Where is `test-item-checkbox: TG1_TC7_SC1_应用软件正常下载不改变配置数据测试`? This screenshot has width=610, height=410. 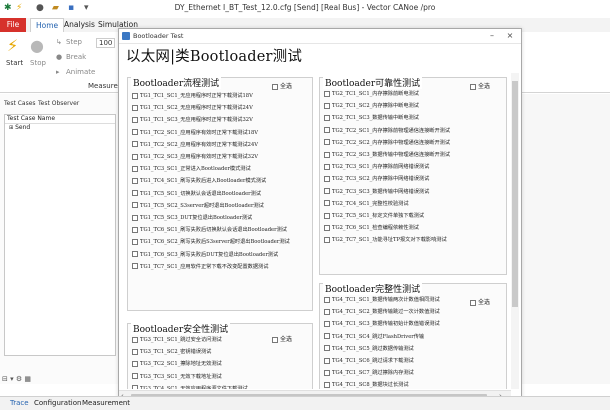 test-item-checkbox: TG1_TC7_SC1_应用软件正常下载不改变配置数据测试 is located at coordinates (200, 267).